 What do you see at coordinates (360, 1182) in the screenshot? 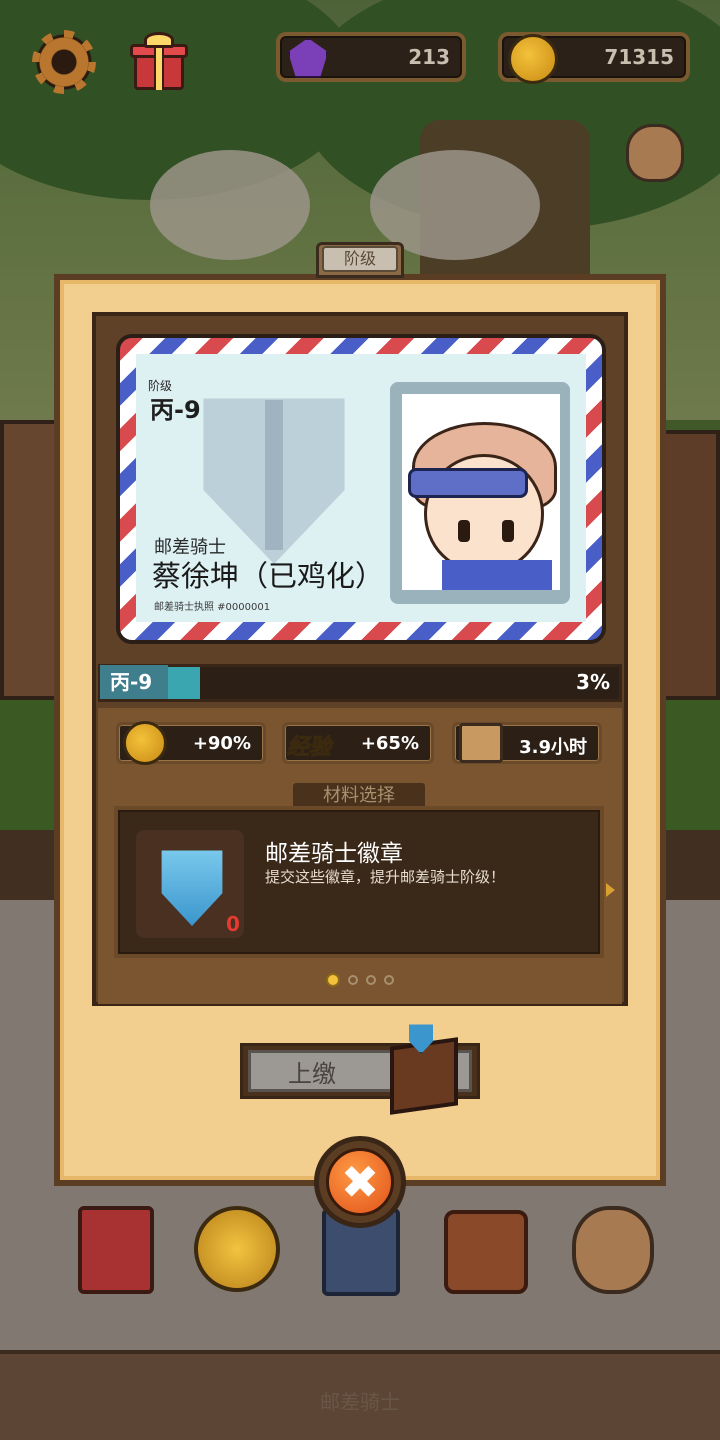
I see `close-icon: ✖` at bounding box center [360, 1182].